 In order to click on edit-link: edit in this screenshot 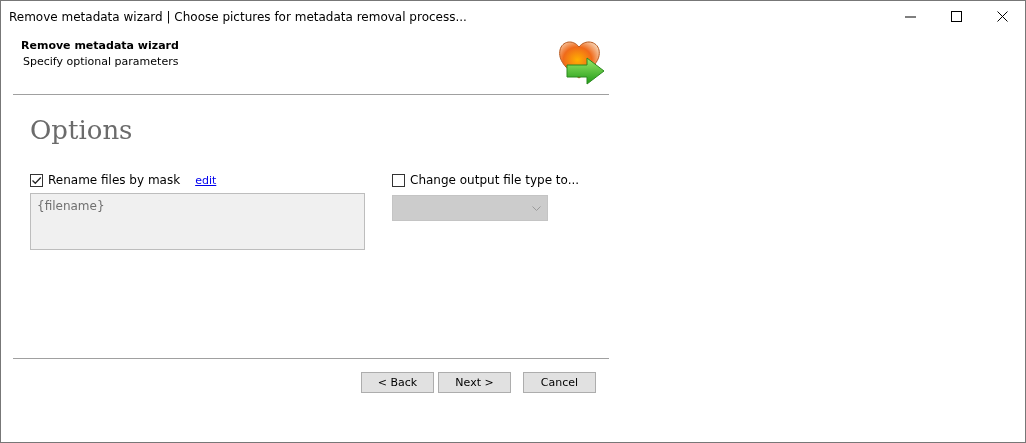, I will do `click(206, 180)`.